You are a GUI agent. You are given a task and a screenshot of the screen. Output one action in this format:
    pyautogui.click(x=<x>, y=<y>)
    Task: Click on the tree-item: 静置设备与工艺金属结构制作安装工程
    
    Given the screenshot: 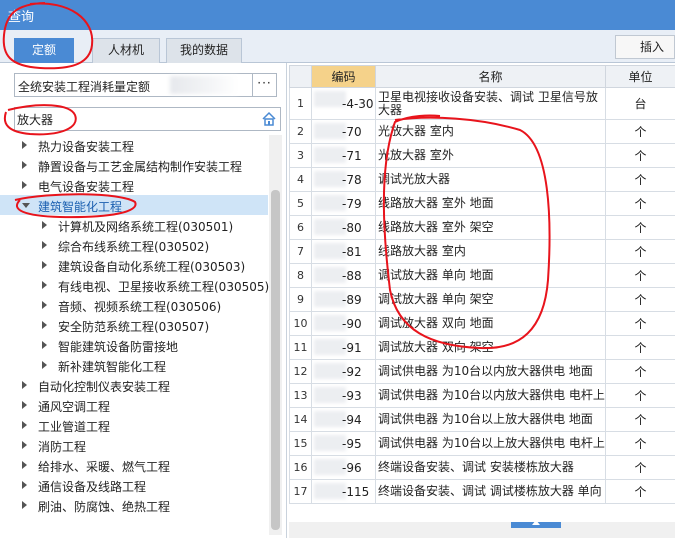 What is the action you would take?
    pyautogui.click(x=134, y=165)
    